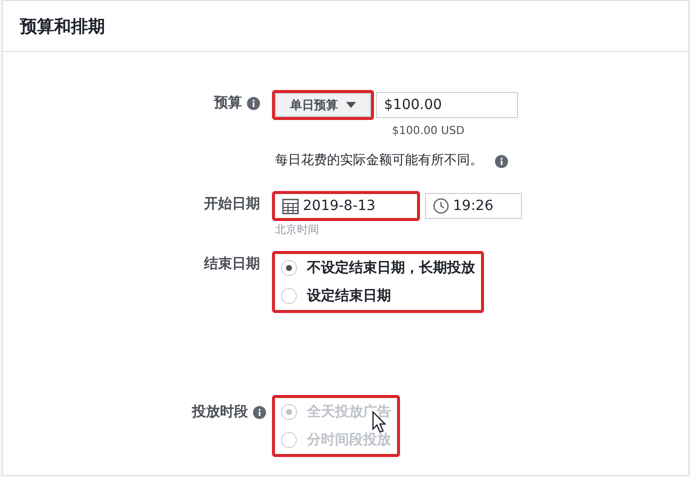 The height and width of the screenshot is (477, 691). Describe the element at coordinates (232, 204) in the screenshot. I see `field-label: 开始日期` at that location.